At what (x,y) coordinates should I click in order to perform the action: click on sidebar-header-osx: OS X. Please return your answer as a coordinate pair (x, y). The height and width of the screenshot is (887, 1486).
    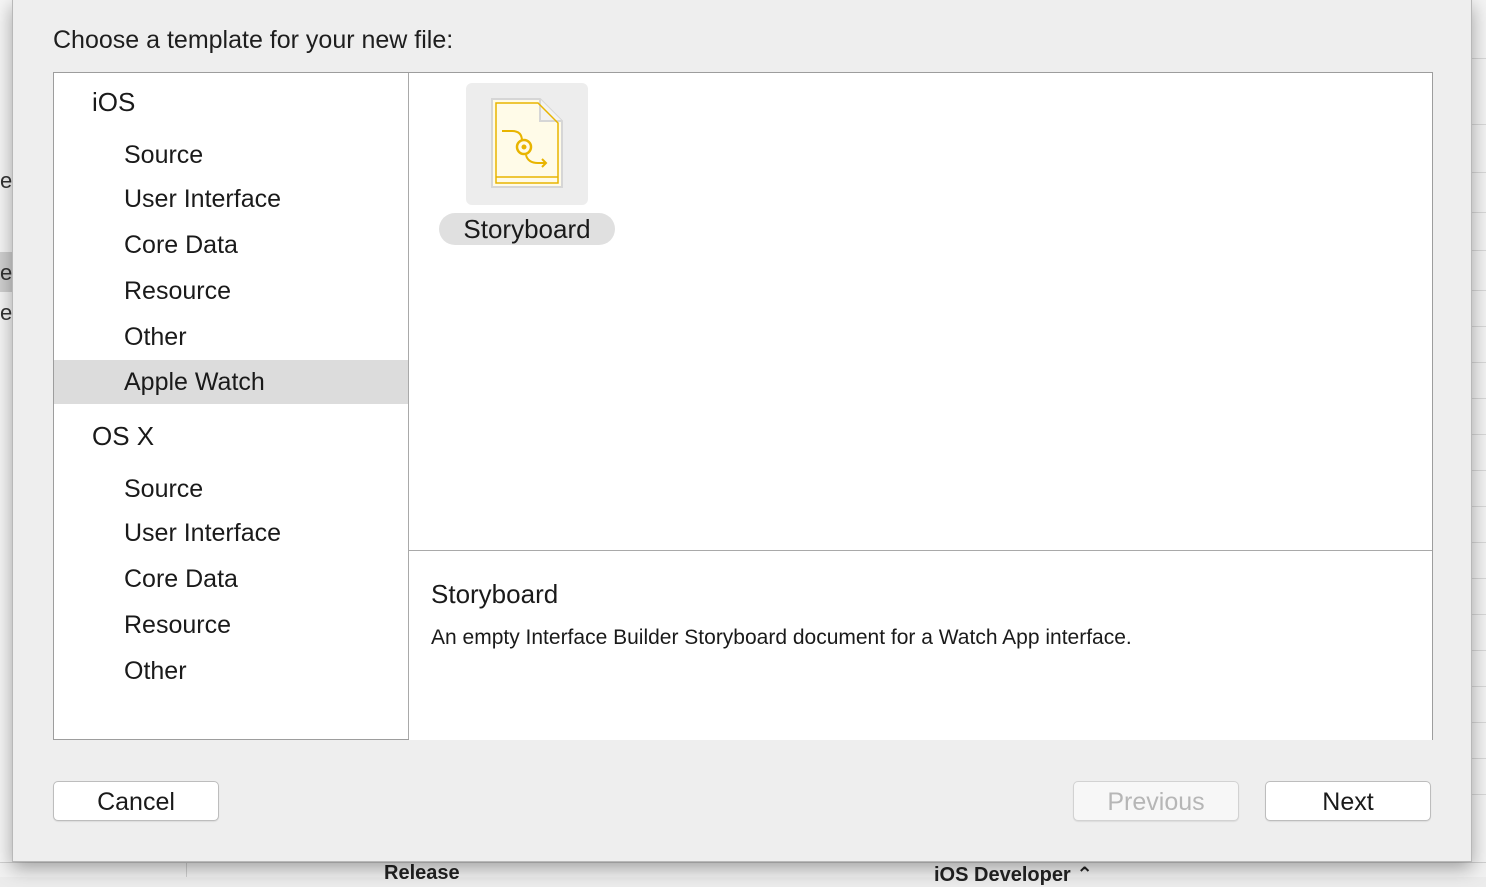
    Looking at the image, I should click on (123, 436).